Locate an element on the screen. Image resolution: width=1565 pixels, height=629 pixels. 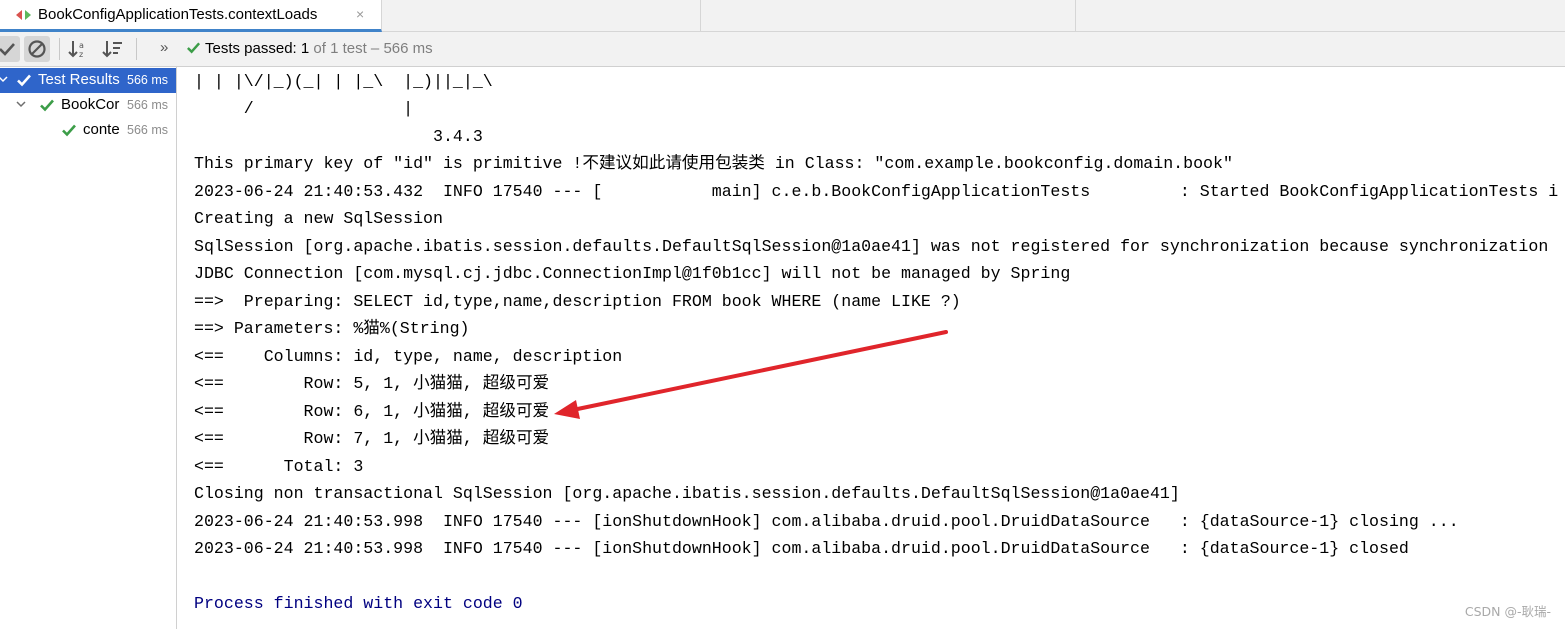
close-icon: × is located at coordinates (360, 14).